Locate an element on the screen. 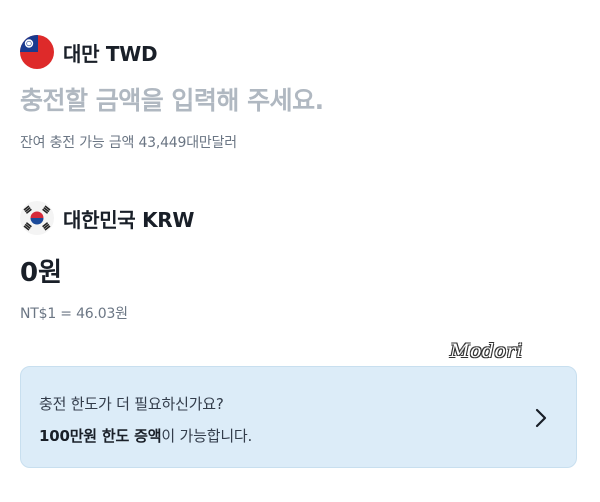  limit-increase-highlight: 100만원 한도 증액 is located at coordinates (100, 436).